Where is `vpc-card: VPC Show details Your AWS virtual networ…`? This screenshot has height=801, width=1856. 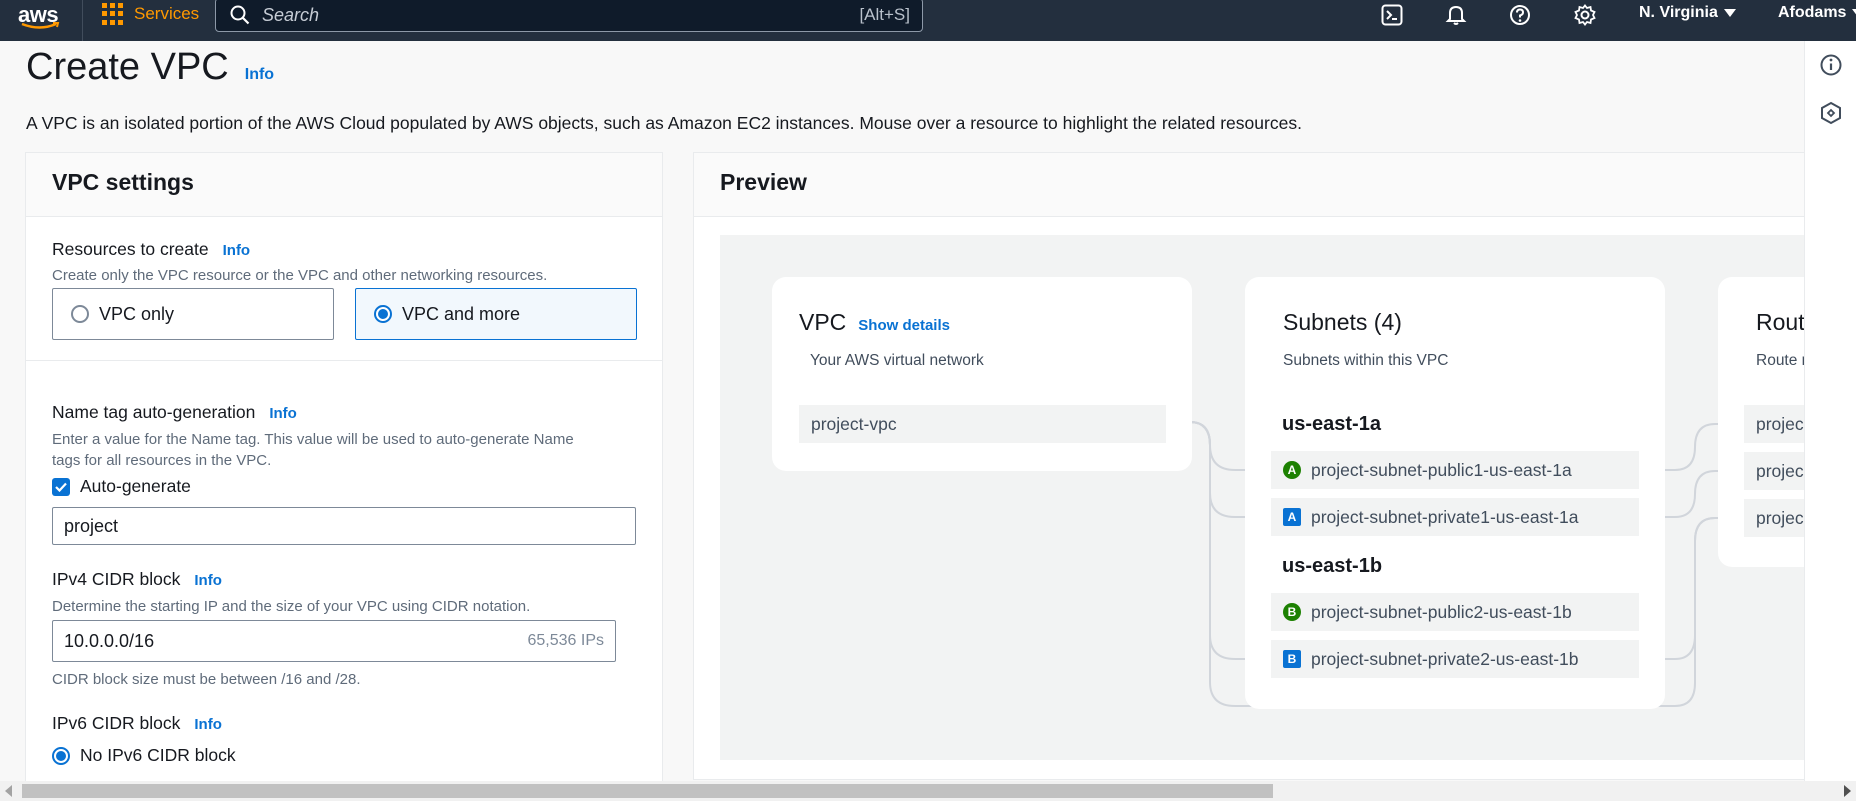
vpc-card: VPC Show details Your AWS virtual networ… is located at coordinates (982, 374).